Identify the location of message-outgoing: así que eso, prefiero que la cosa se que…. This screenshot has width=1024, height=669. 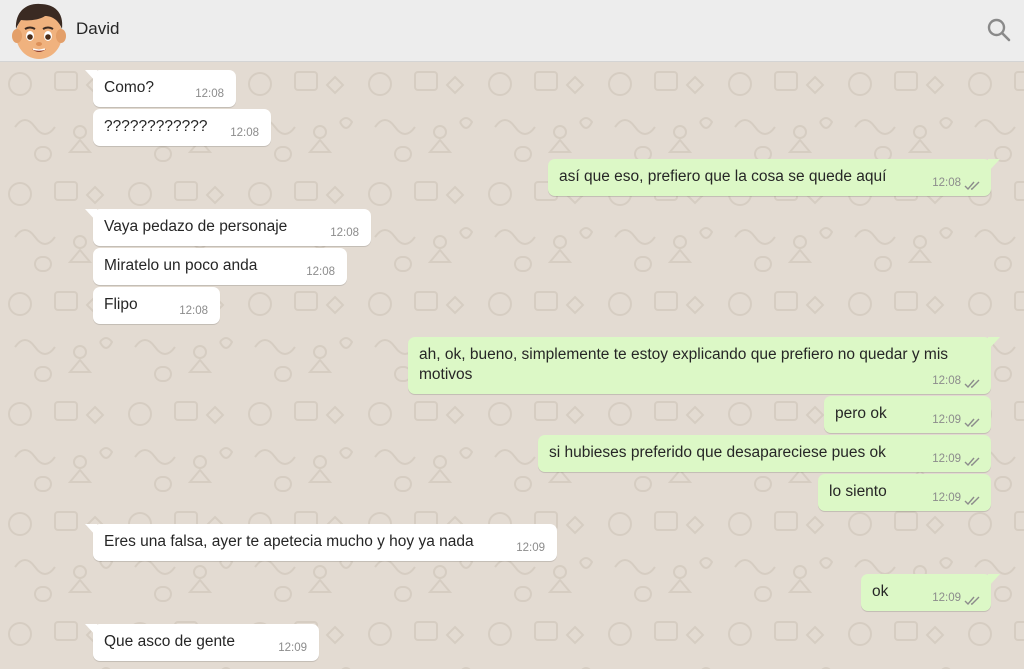
(774, 177).